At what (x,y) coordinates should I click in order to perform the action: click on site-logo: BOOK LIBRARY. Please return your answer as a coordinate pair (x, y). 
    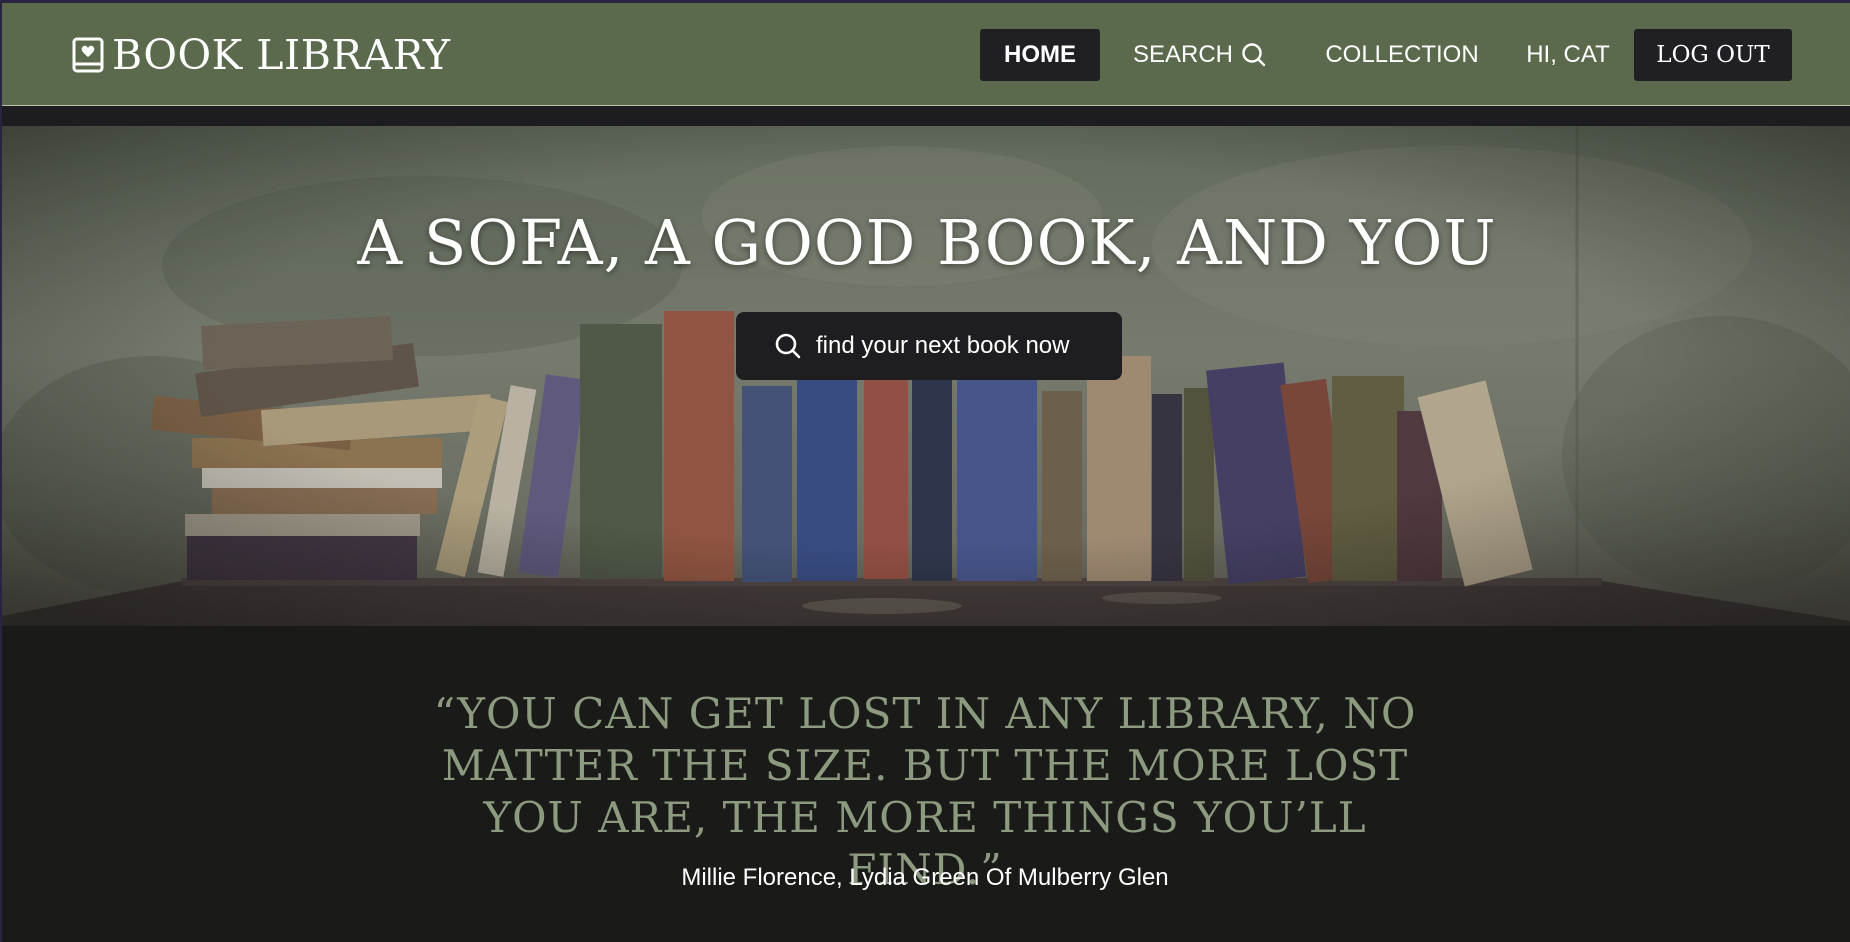
    Looking at the image, I should click on (261, 55).